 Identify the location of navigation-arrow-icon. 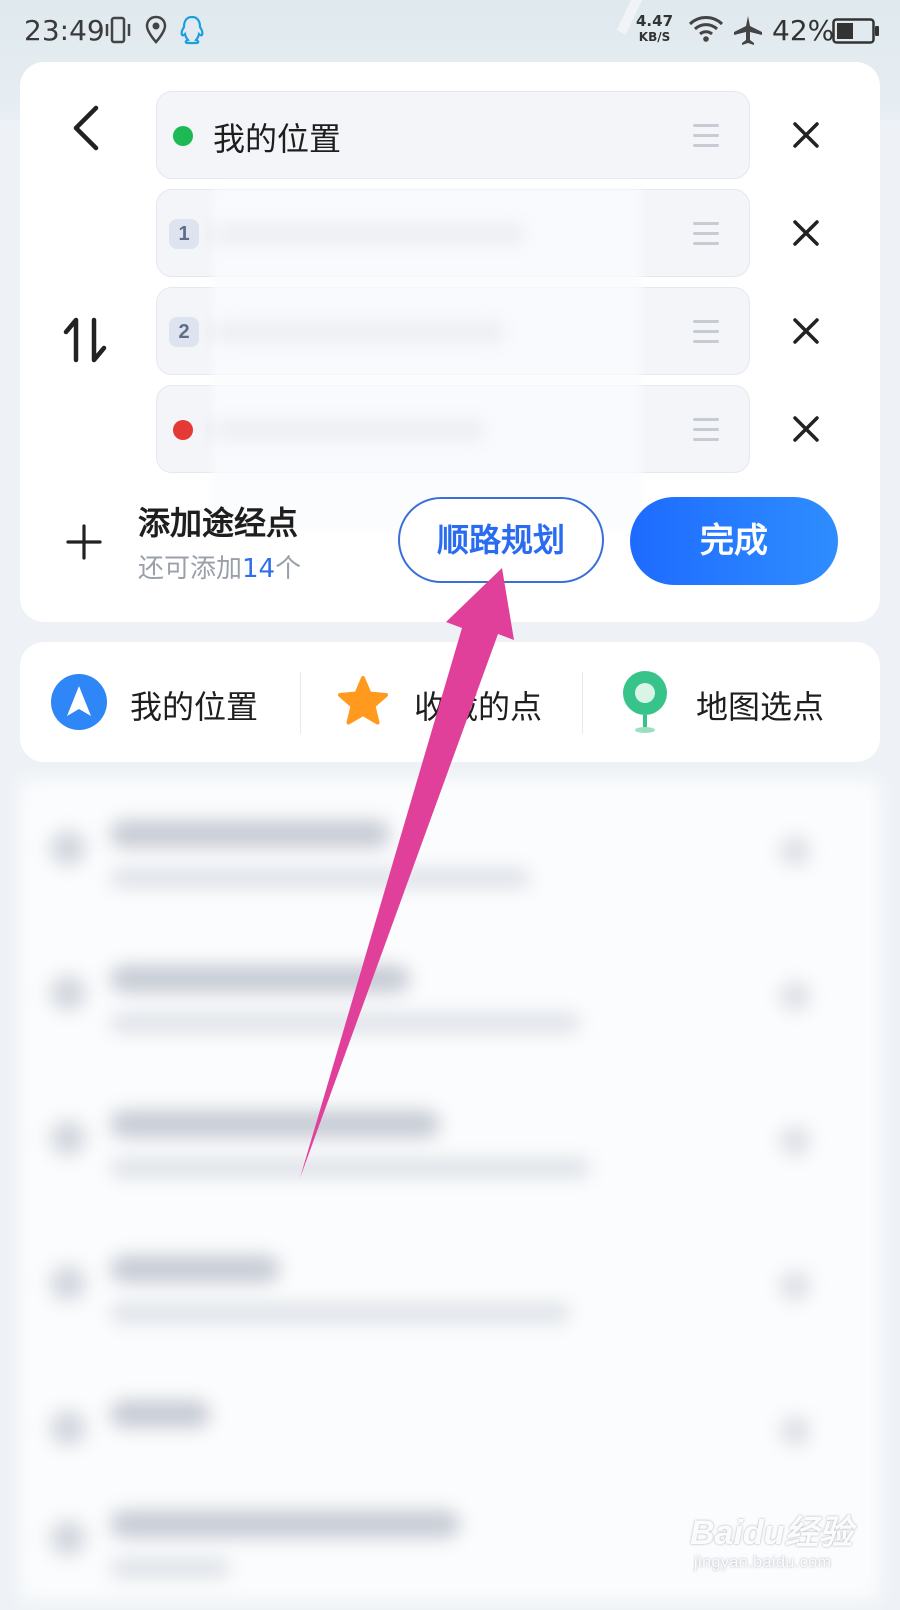
(79, 702).